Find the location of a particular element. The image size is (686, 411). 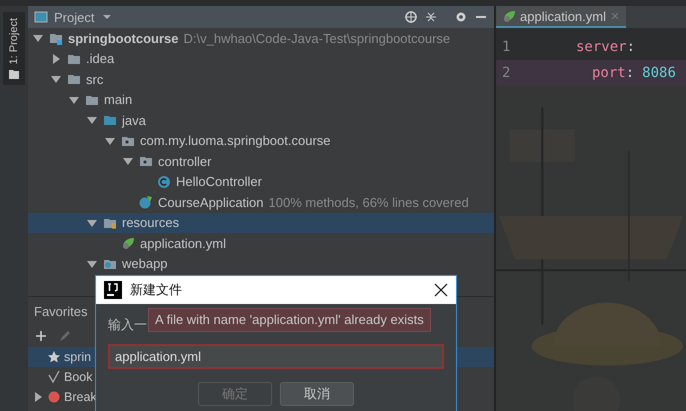

yaml-key: server is located at coordinates (601, 47).